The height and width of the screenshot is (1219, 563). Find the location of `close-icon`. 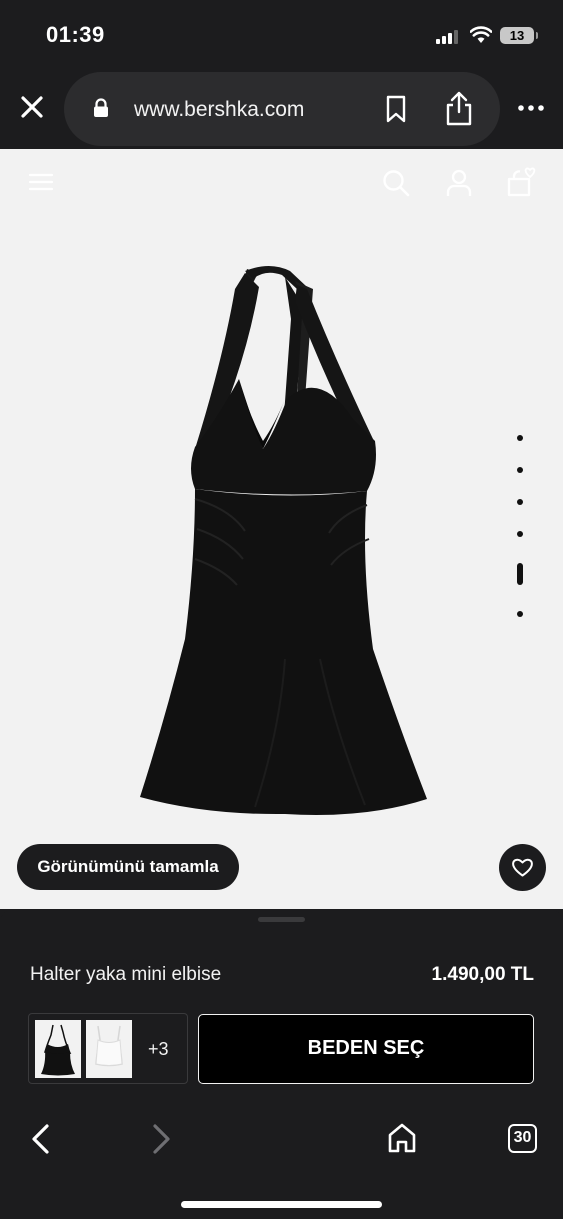

close-icon is located at coordinates (32, 107).